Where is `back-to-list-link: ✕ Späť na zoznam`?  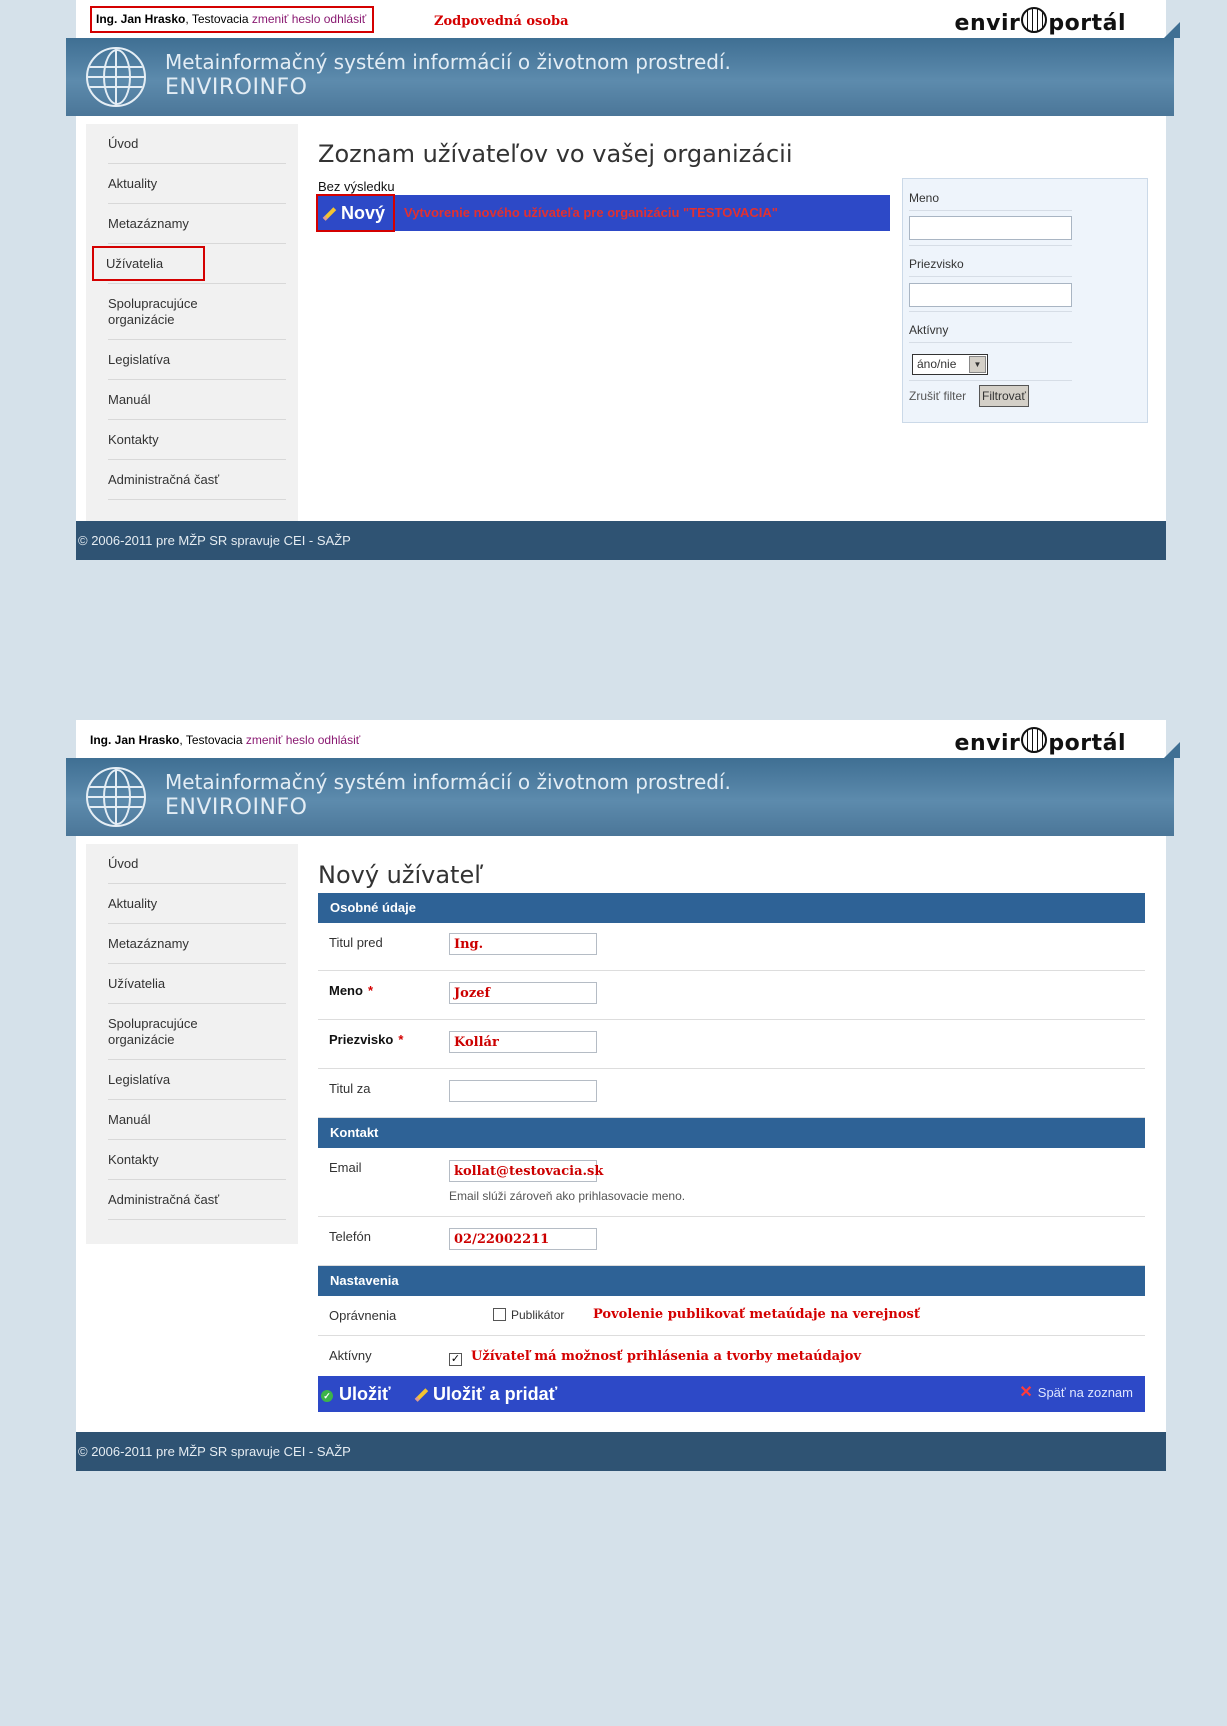 back-to-list-link: ✕ Späť na zoznam is located at coordinates (1076, 1393).